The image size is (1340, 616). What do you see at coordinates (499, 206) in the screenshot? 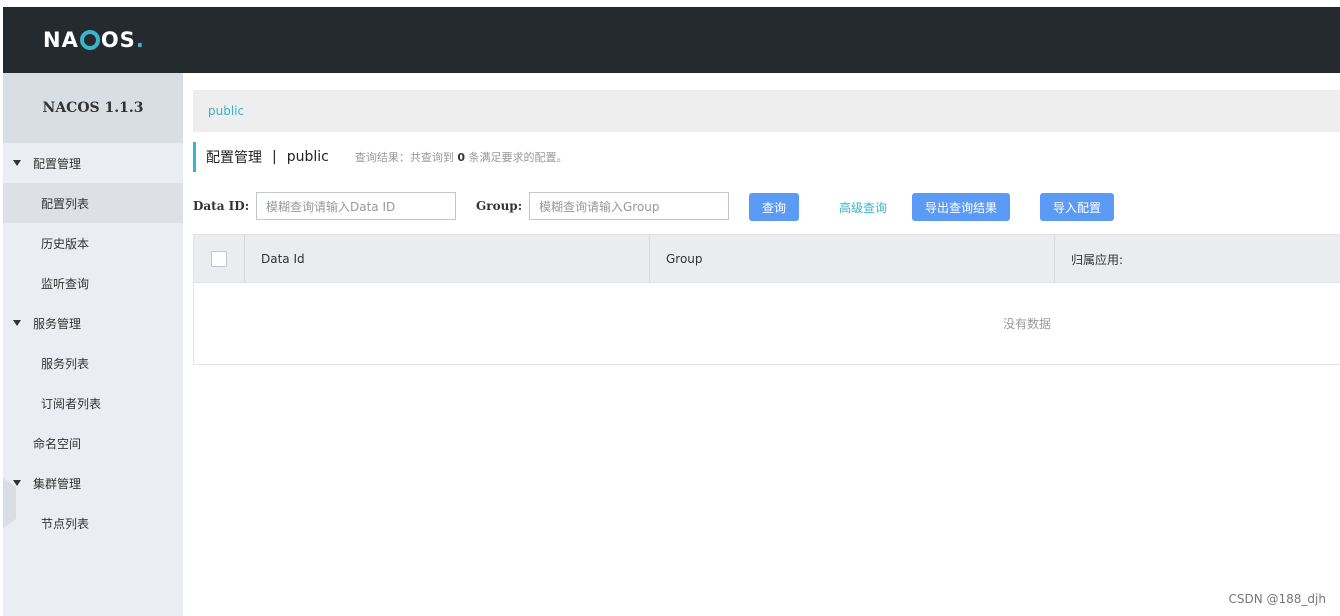
I see `group-label: Group:` at bounding box center [499, 206].